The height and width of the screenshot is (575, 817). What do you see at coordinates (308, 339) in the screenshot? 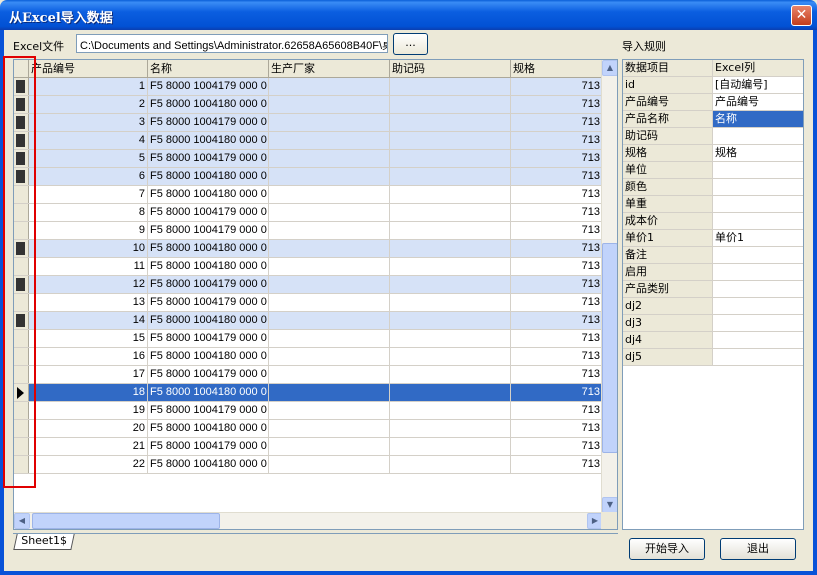
I see `table-row: 15 F5 8000 1004179 000 0 0 713` at bounding box center [308, 339].